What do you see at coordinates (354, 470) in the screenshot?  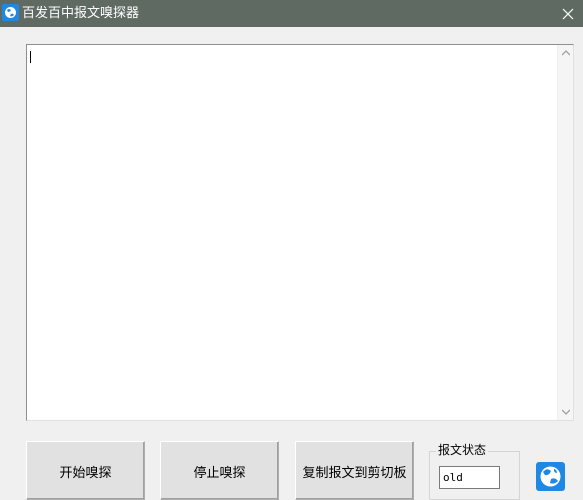 I see `copy-to-clipboard-button: 复制报文到剪切板` at bounding box center [354, 470].